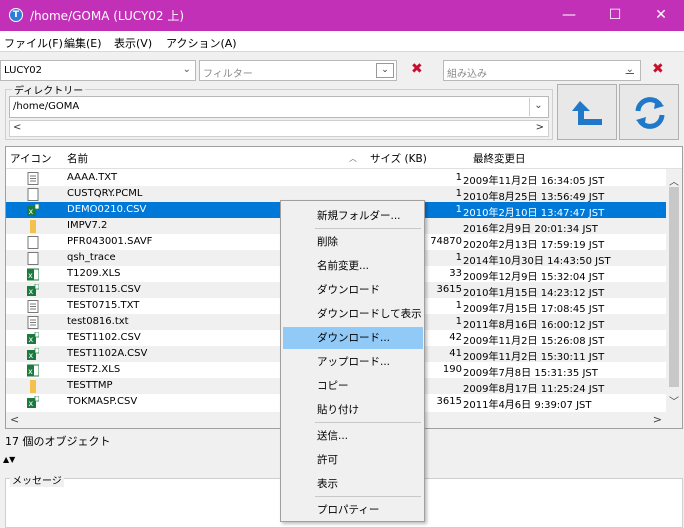 Image resolution: width=684 pixels, height=528 pixels. What do you see at coordinates (353, 314) in the screenshot?
I see `context-menu-item: ダウンロードして表示` at bounding box center [353, 314].